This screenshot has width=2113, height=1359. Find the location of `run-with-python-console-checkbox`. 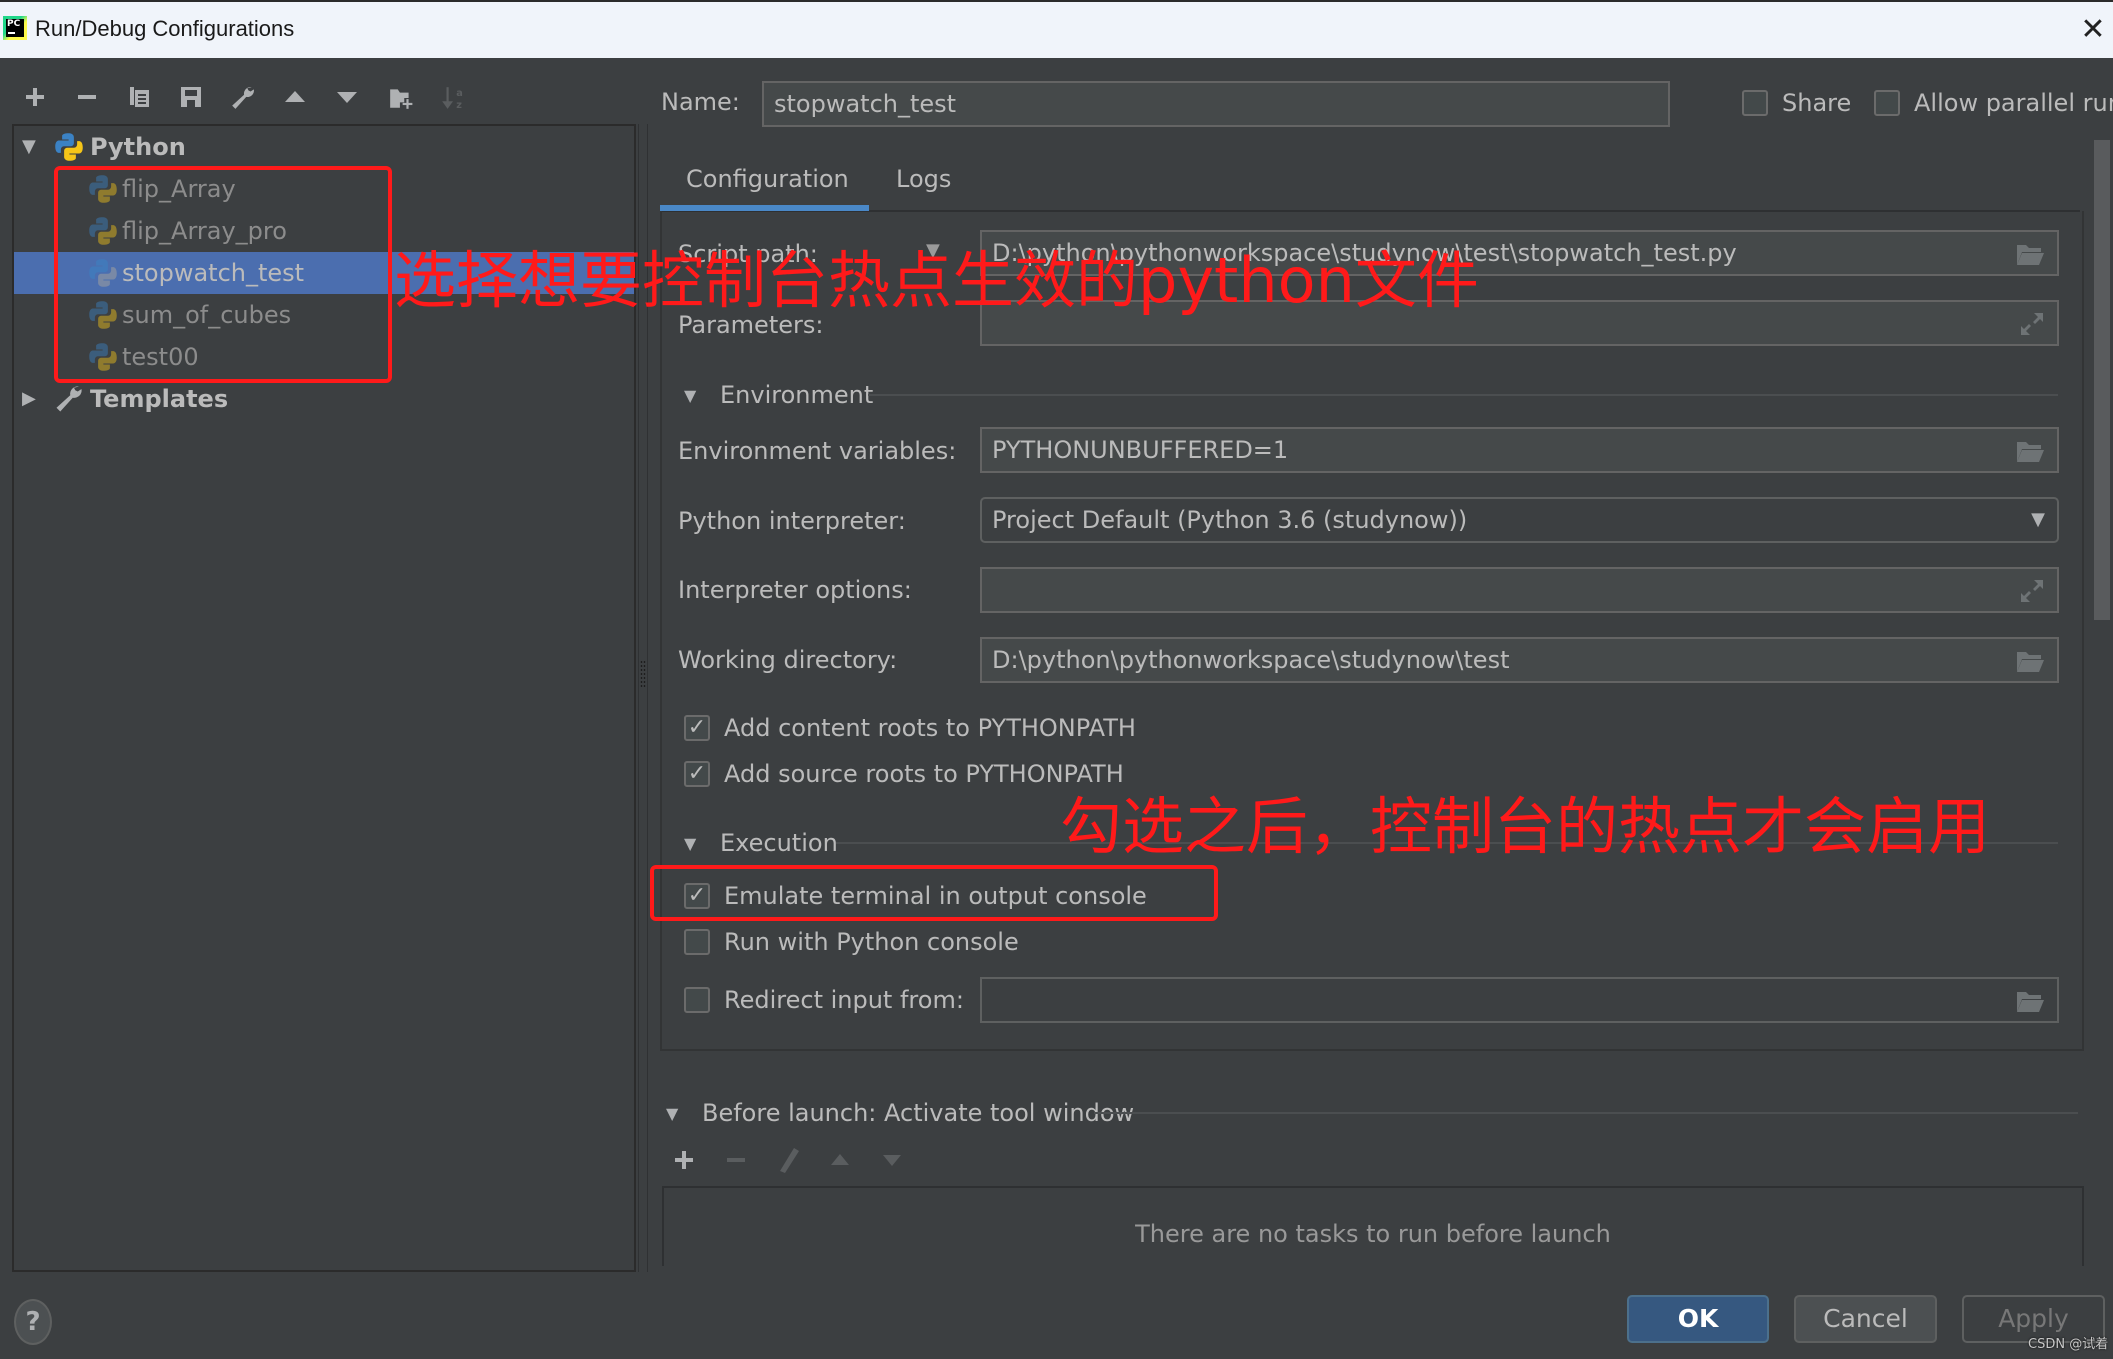

run-with-python-console-checkbox is located at coordinates (697, 942).